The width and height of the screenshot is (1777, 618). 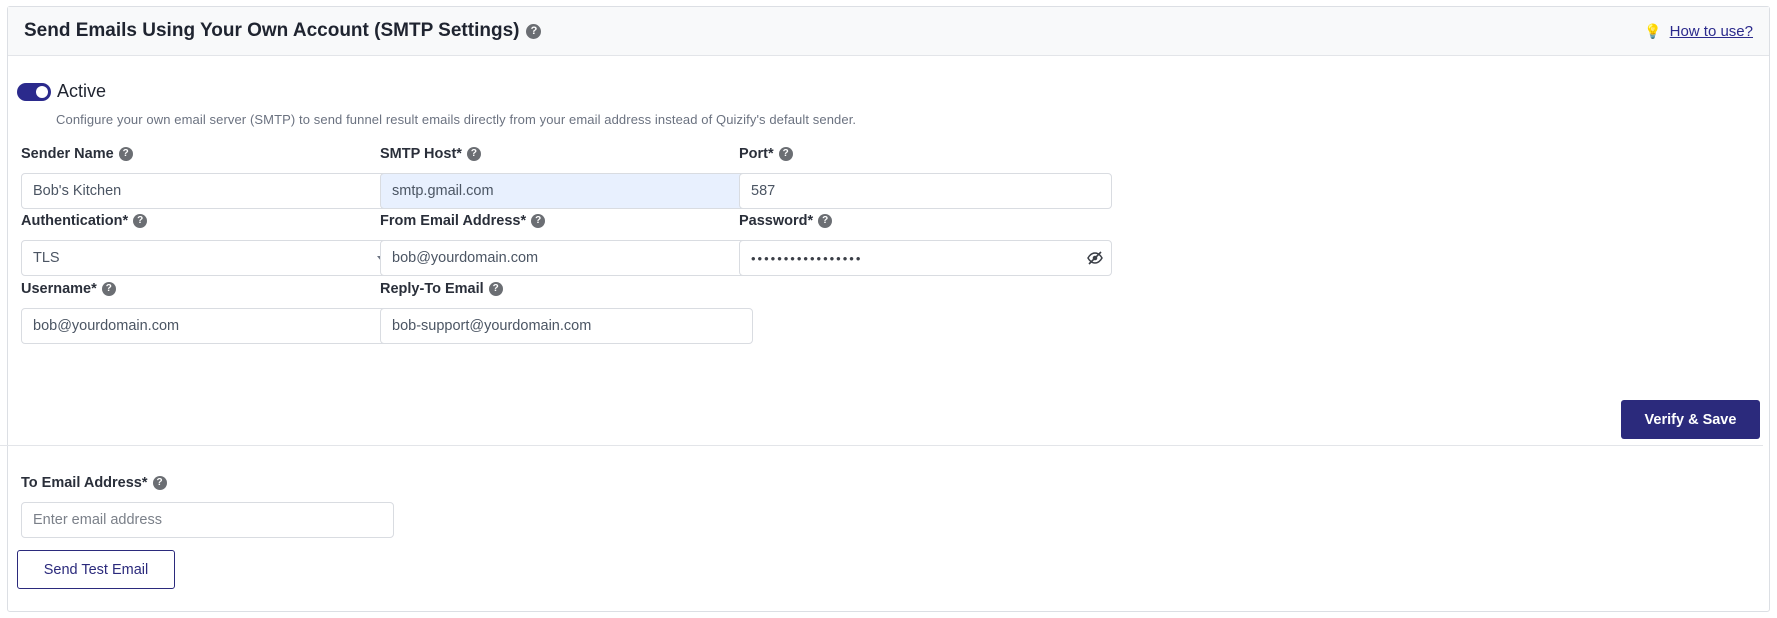 I want to click on username-input: bob@yourdomain.com, so click(x=207, y=326).